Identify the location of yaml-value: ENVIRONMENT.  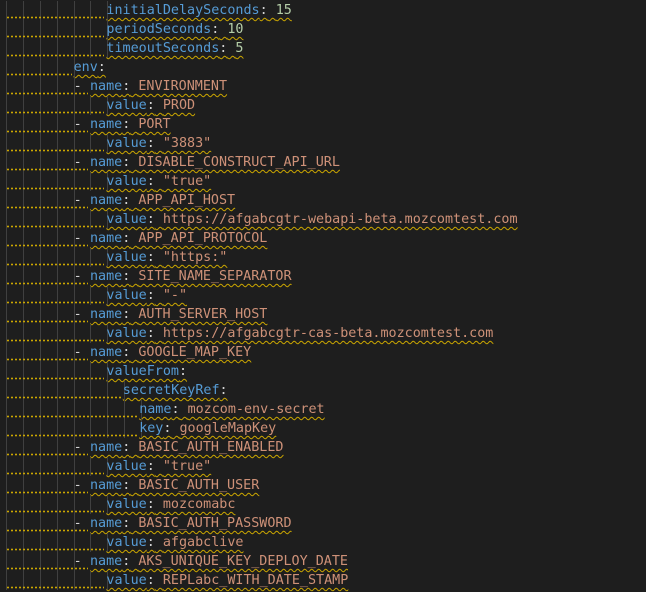
(183, 86).